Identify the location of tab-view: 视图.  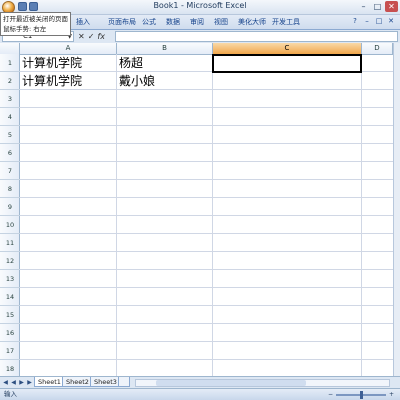
(221, 22).